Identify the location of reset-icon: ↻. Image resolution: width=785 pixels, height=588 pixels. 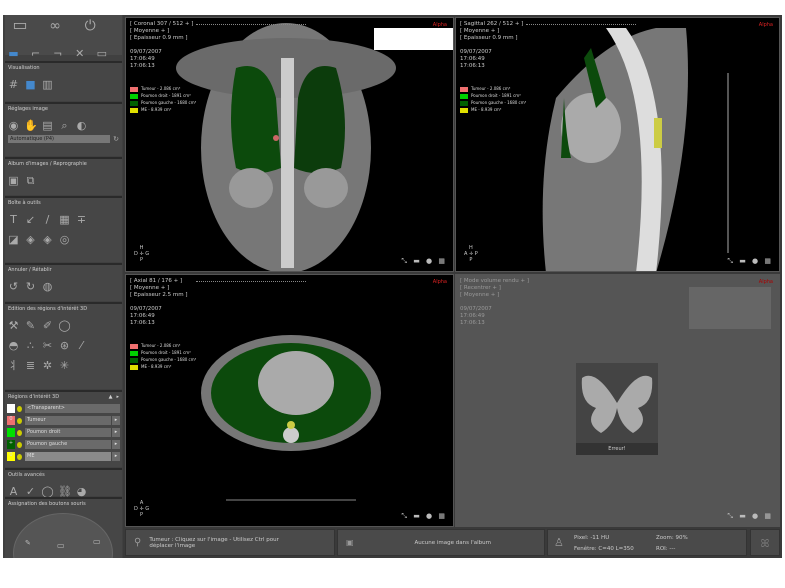
(116, 139).